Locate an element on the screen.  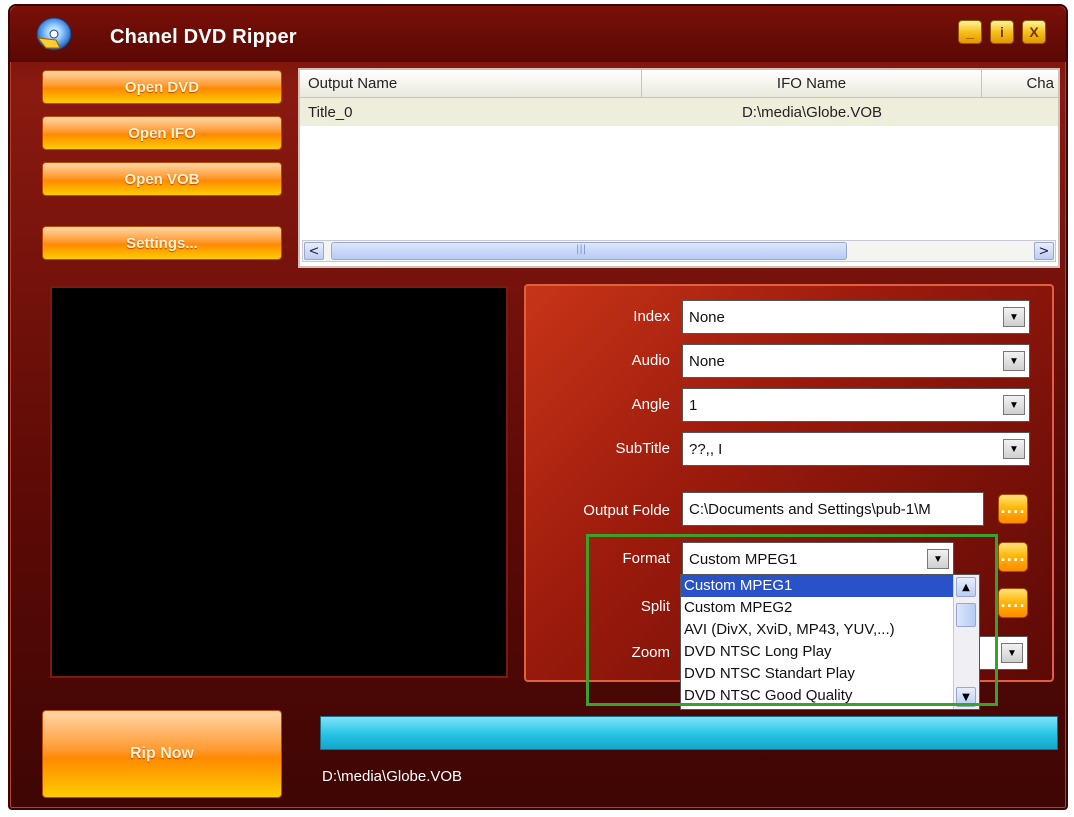
format-highlight-box is located at coordinates (792, 620).